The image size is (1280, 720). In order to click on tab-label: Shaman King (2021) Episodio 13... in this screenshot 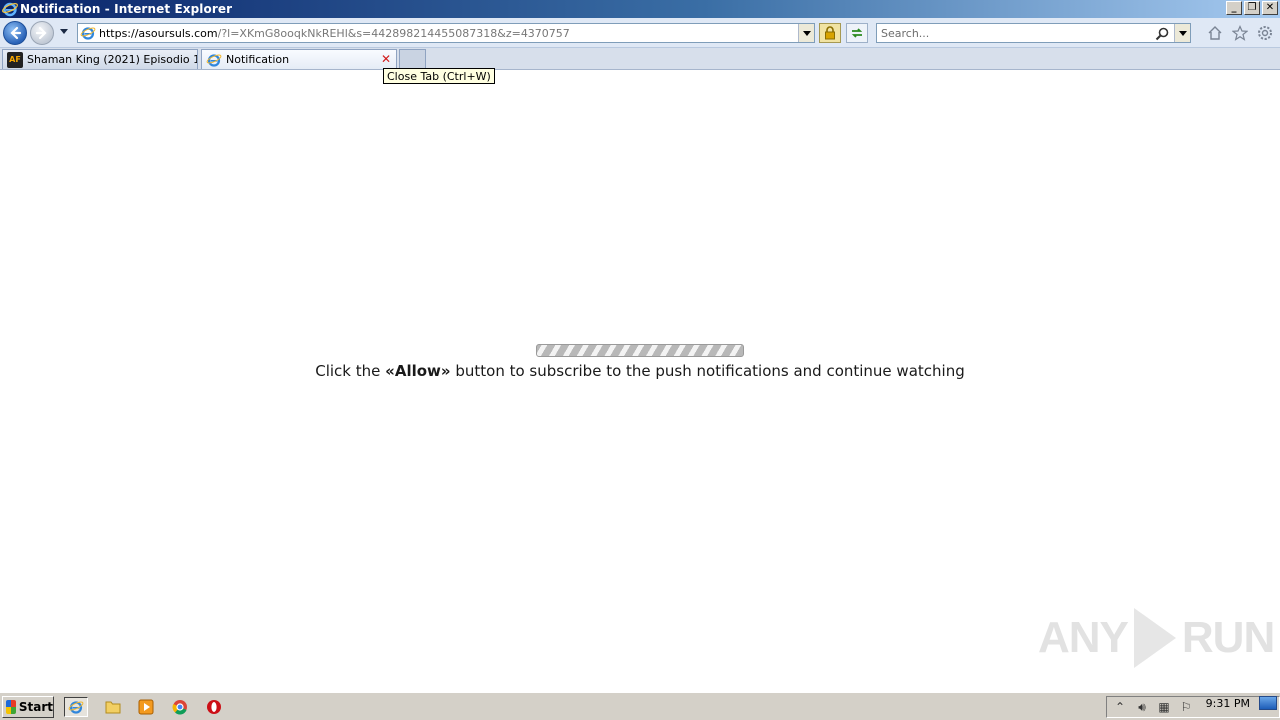, I will do `click(112, 59)`.